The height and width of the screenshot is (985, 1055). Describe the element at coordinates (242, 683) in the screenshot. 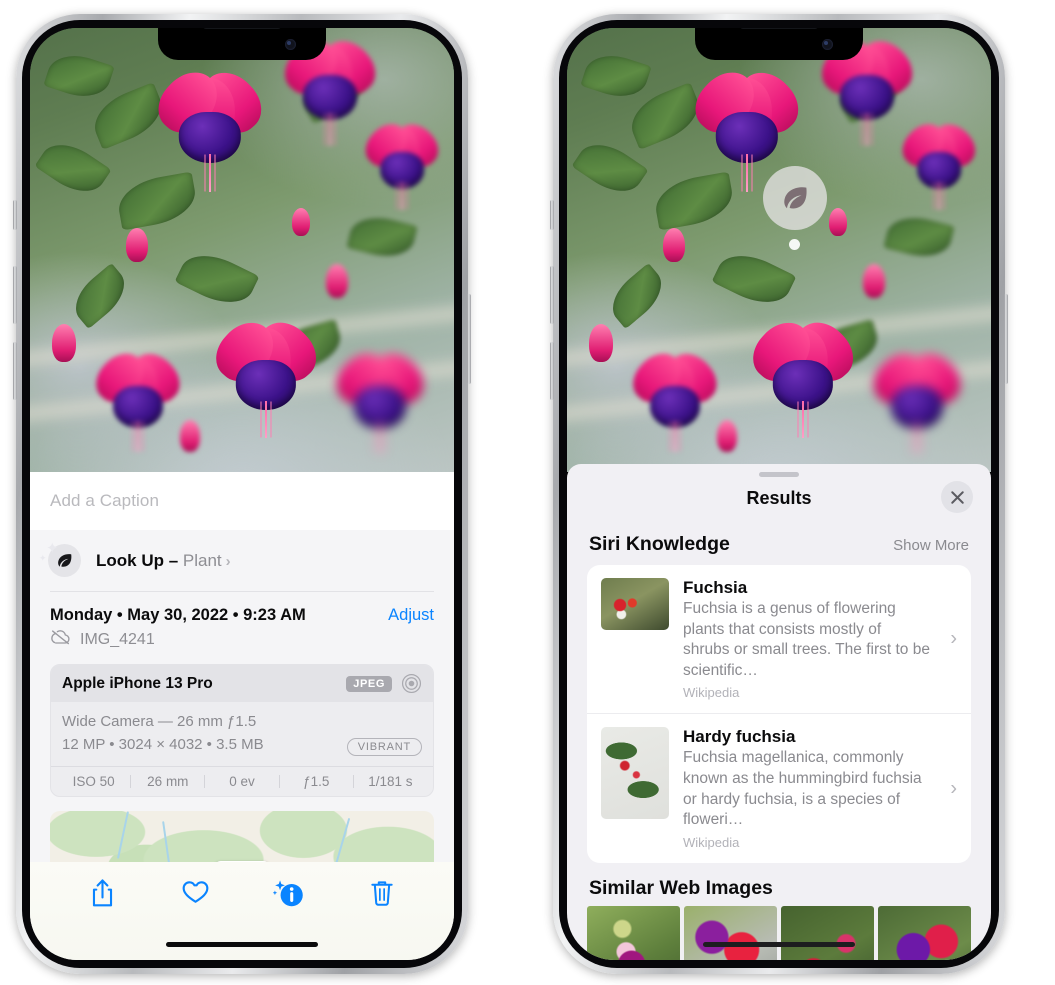

I see `exif-header: Apple iPhone 13 Pro JPEG` at that location.